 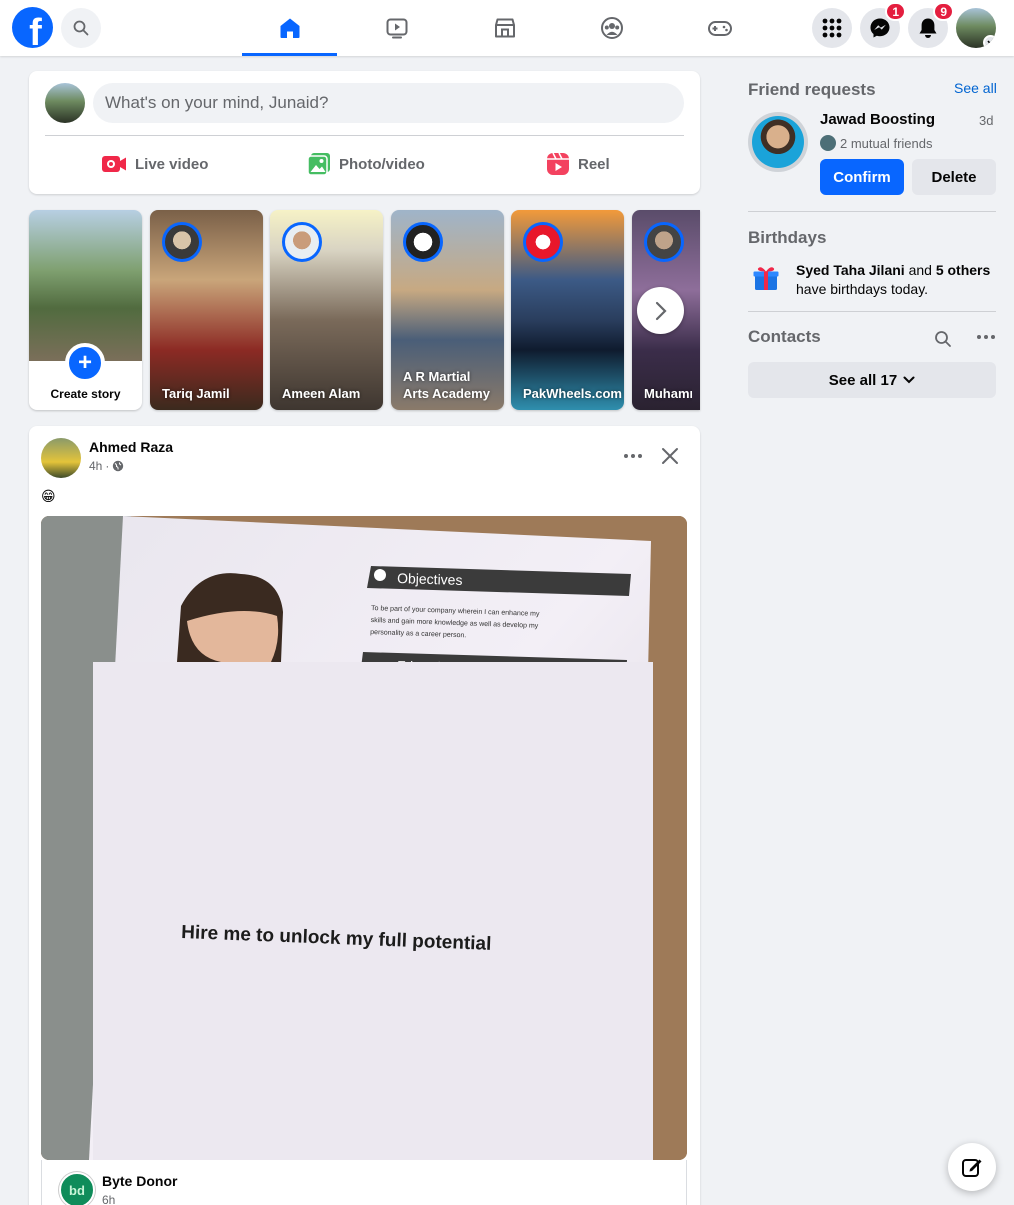 What do you see at coordinates (172, 164) in the screenshot?
I see `live-video-label: Live video` at bounding box center [172, 164].